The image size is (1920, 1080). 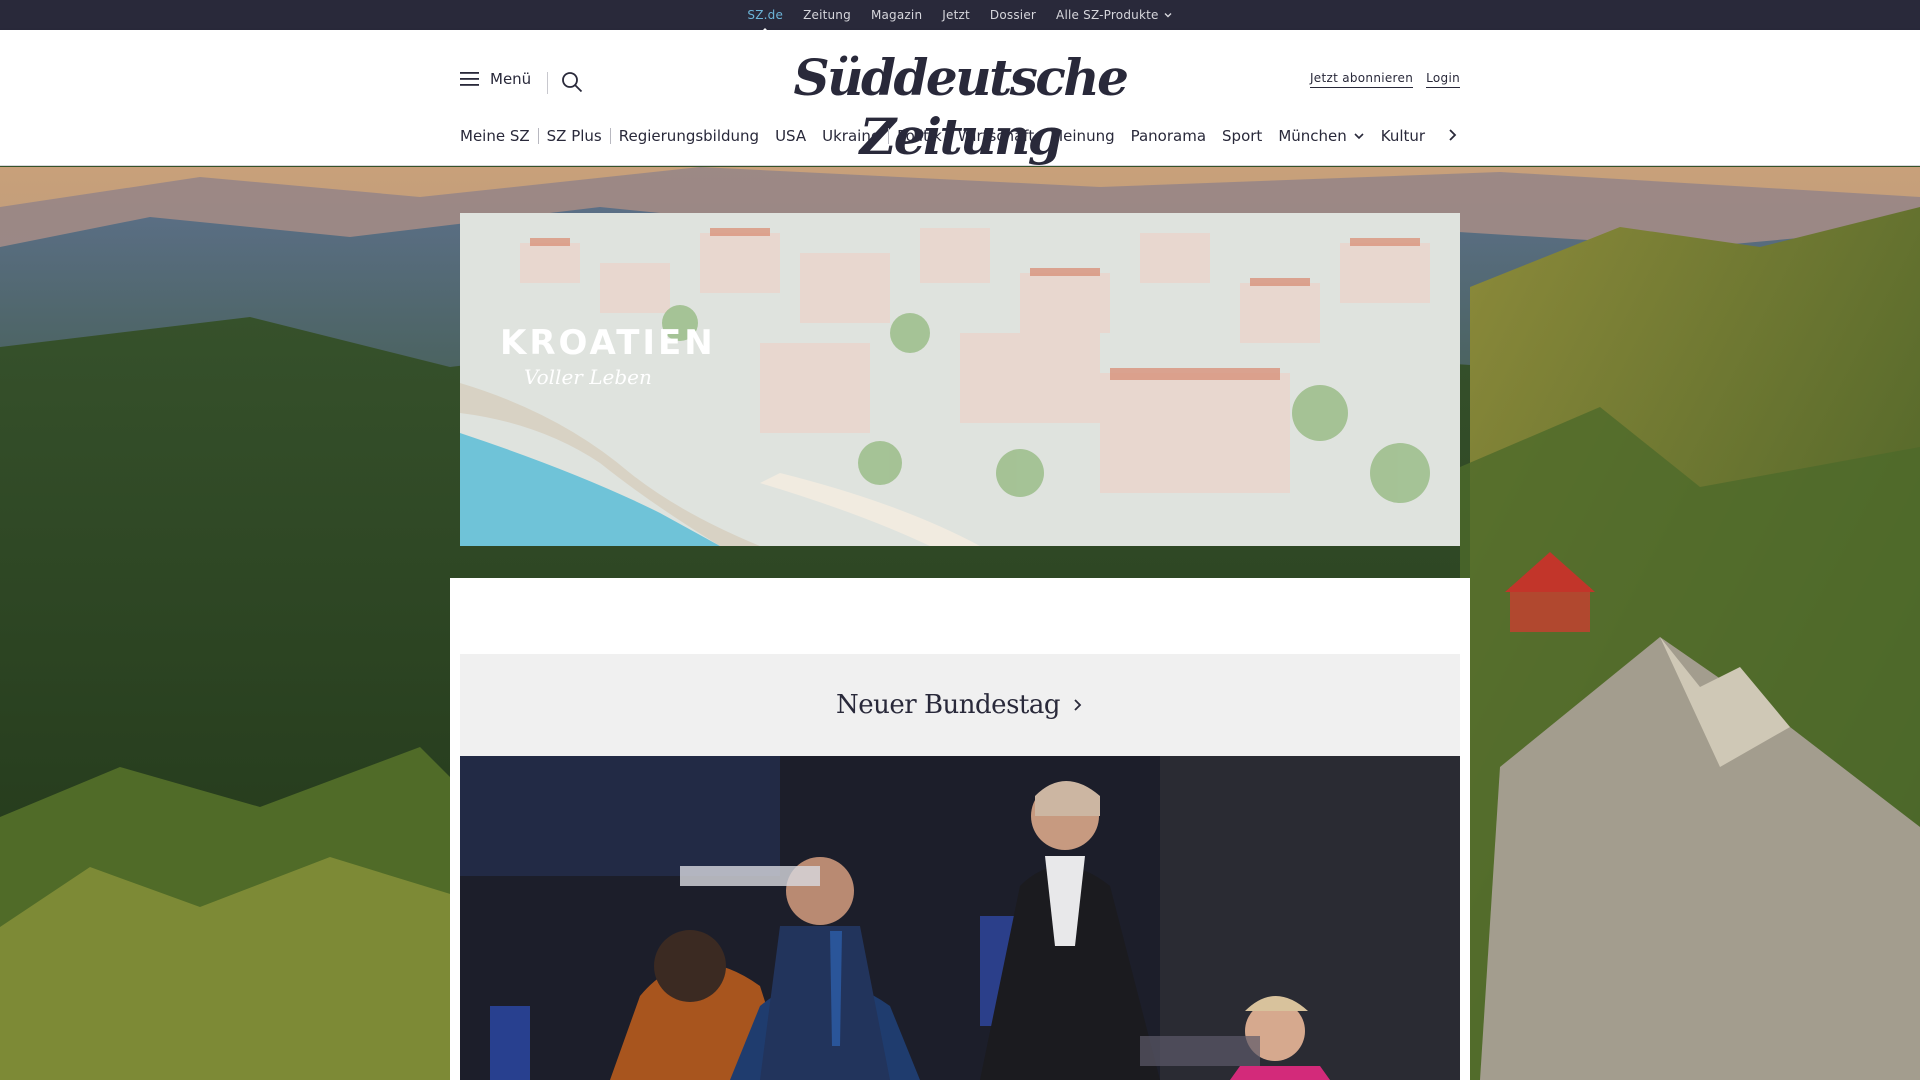 I want to click on nav-item-meinung: Meinung, so click(x=1082, y=136).